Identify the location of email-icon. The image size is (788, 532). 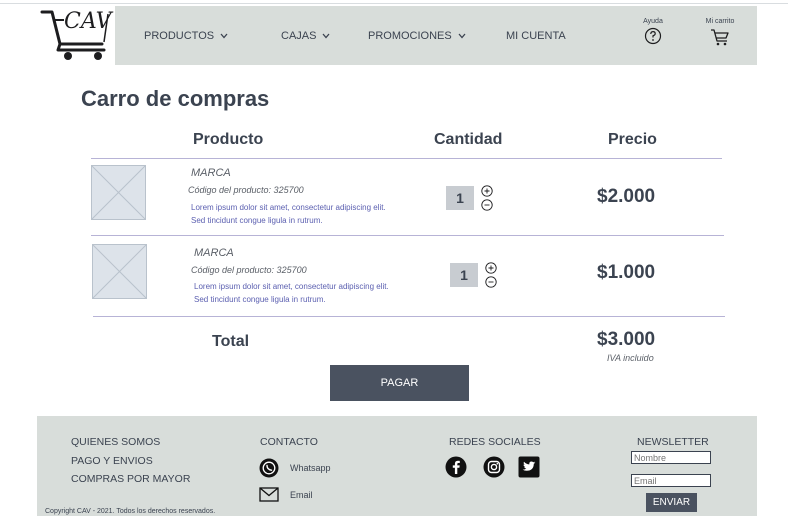
(269, 494).